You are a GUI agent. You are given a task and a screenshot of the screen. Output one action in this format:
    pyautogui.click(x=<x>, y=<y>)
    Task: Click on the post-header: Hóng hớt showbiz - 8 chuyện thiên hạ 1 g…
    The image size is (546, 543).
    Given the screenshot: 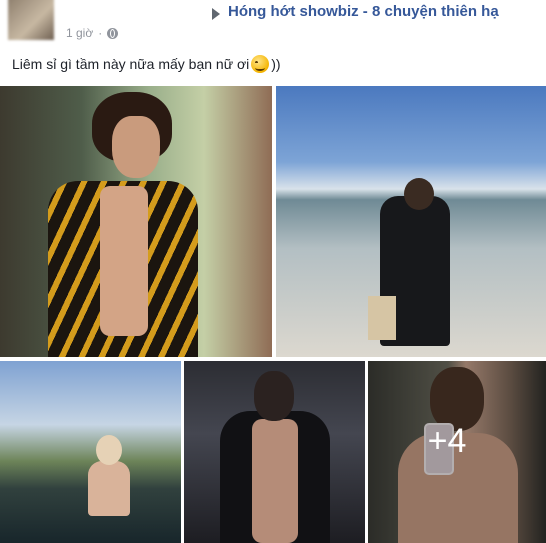 What is the action you would take?
    pyautogui.click(x=273, y=26)
    